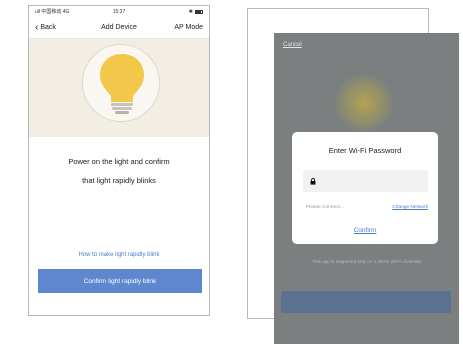 This screenshot has width=463, height=344. I want to click on ap-mode-button: AP Mode, so click(188, 27).